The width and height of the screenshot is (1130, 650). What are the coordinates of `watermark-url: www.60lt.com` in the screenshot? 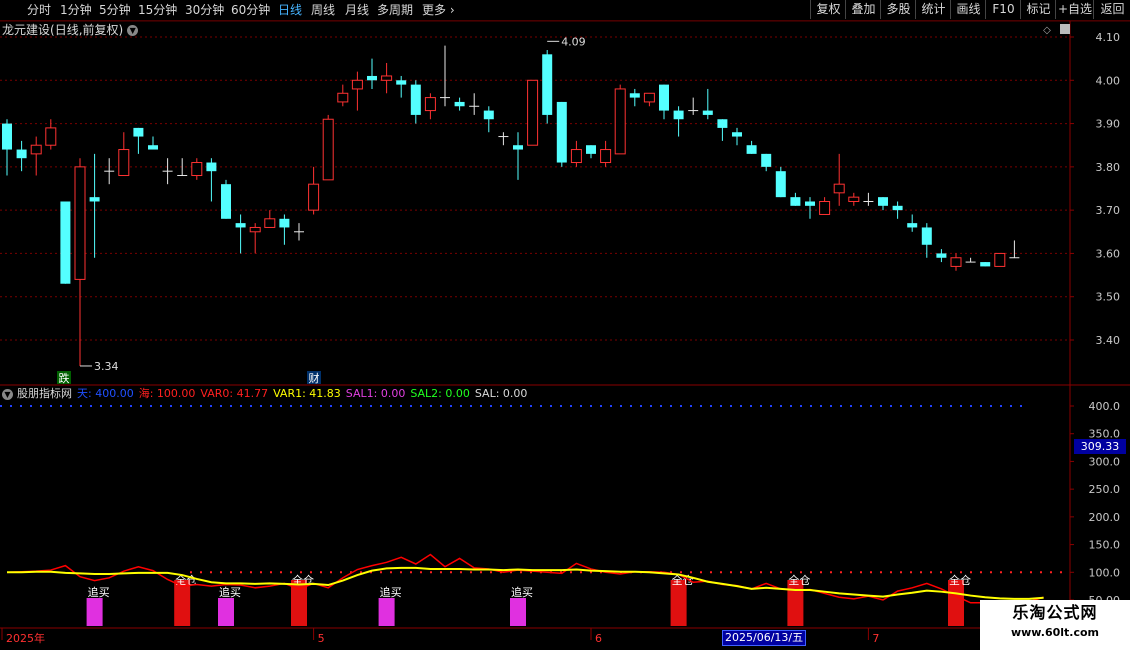 It's located at (1055, 632).